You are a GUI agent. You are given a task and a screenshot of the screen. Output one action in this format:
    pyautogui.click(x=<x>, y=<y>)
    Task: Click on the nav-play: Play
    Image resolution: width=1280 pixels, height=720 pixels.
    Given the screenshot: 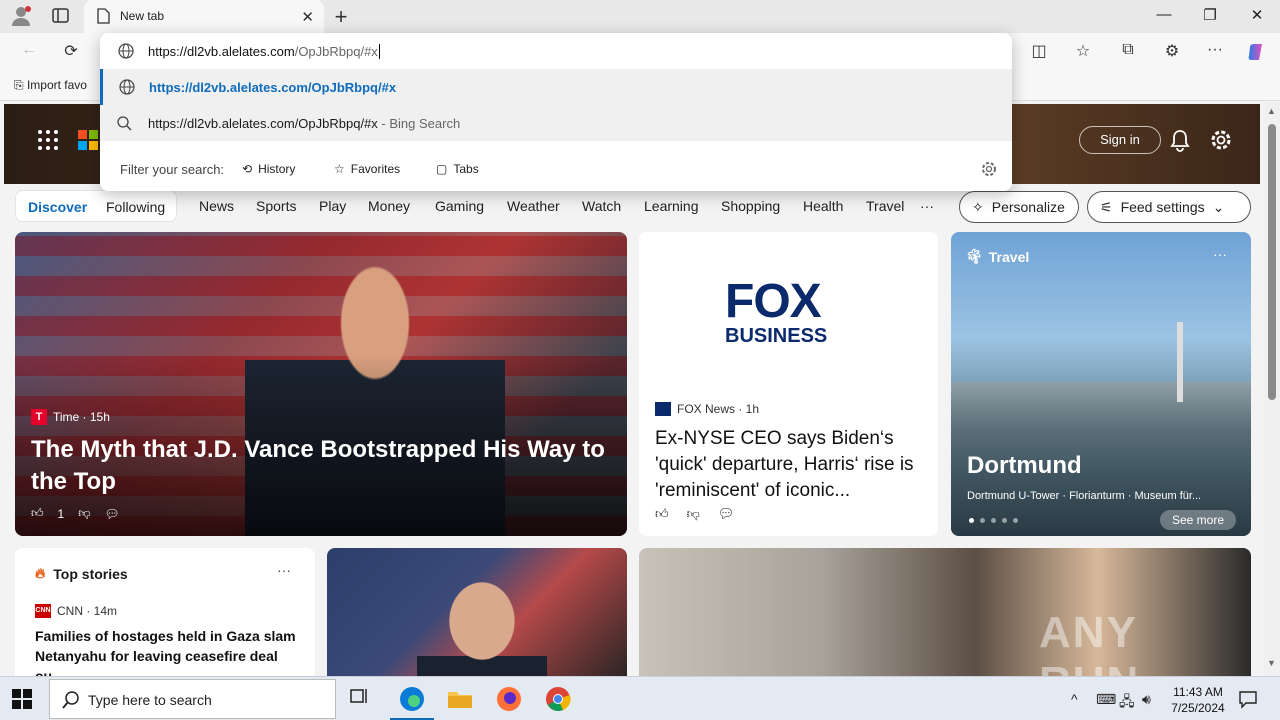 What is the action you would take?
    pyautogui.click(x=332, y=206)
    